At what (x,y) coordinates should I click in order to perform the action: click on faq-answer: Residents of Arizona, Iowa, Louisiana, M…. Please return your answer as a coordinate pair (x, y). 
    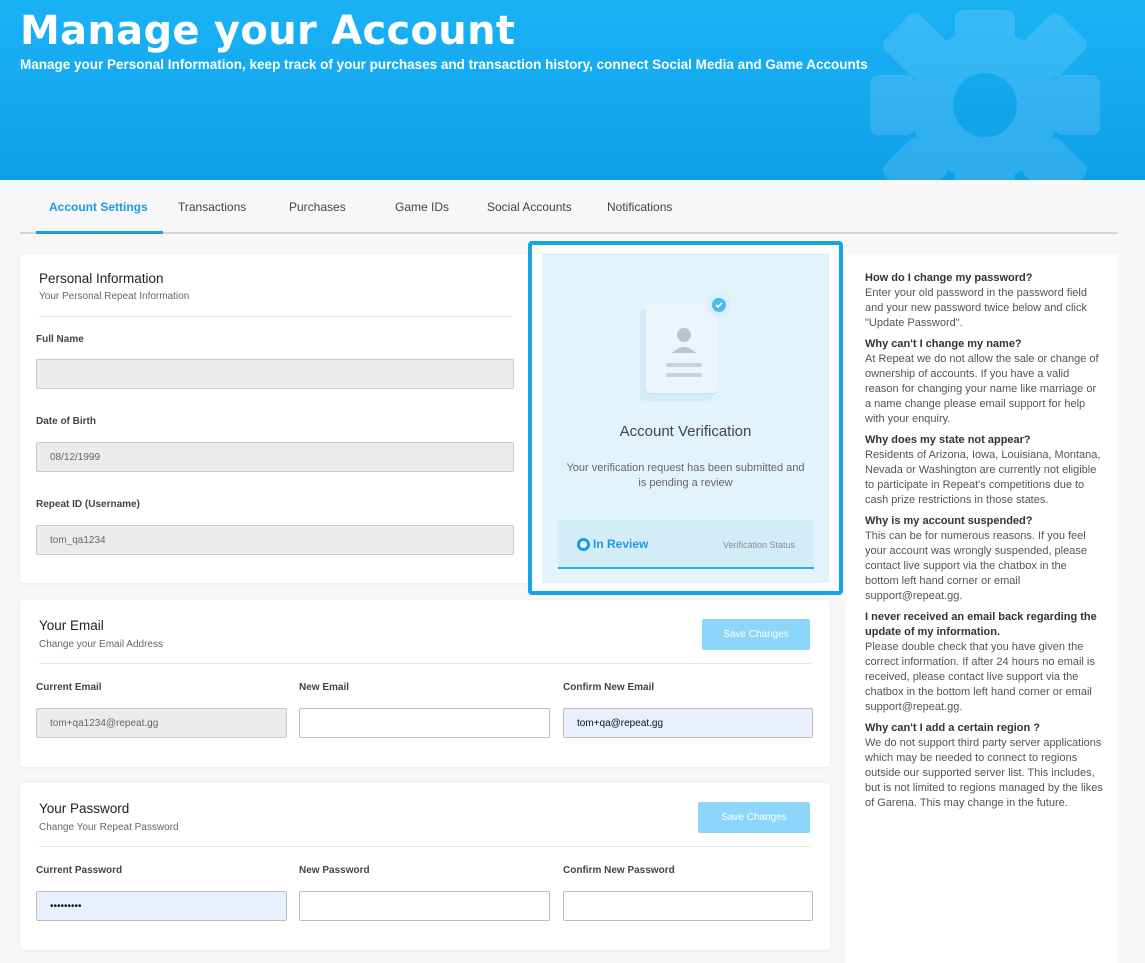
    Looking at the image, I should click on (983, 477).